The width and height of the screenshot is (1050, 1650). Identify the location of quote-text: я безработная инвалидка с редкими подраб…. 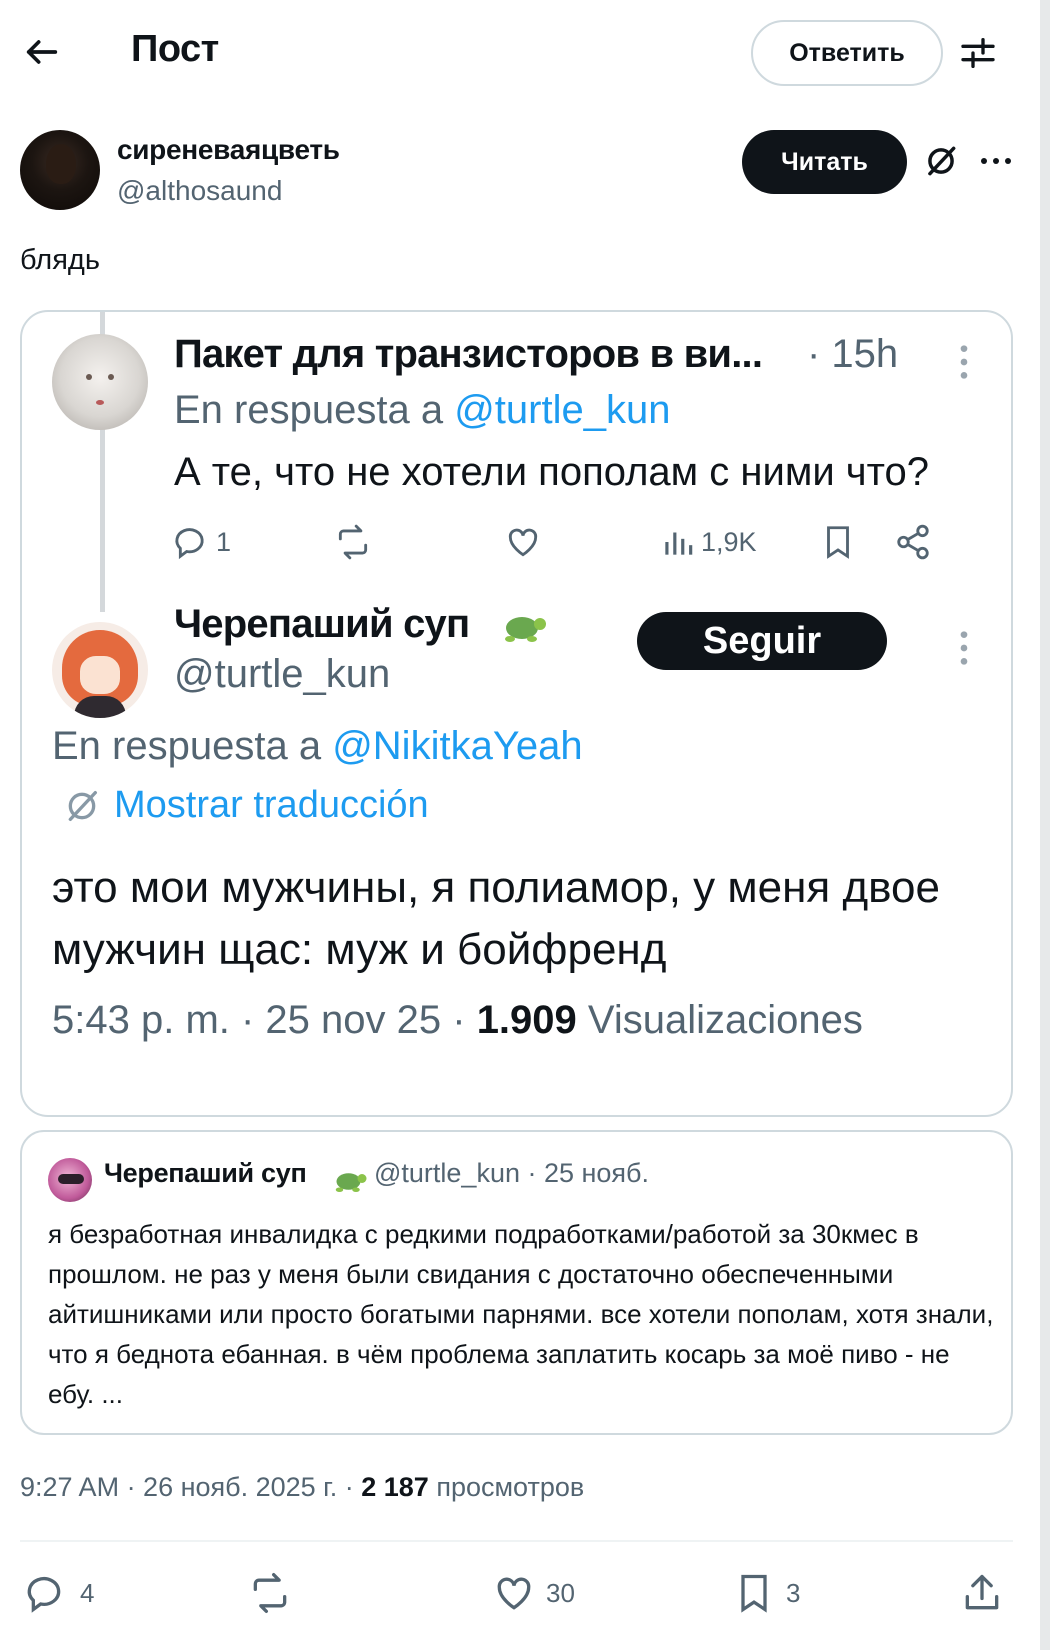
(521, 1314).